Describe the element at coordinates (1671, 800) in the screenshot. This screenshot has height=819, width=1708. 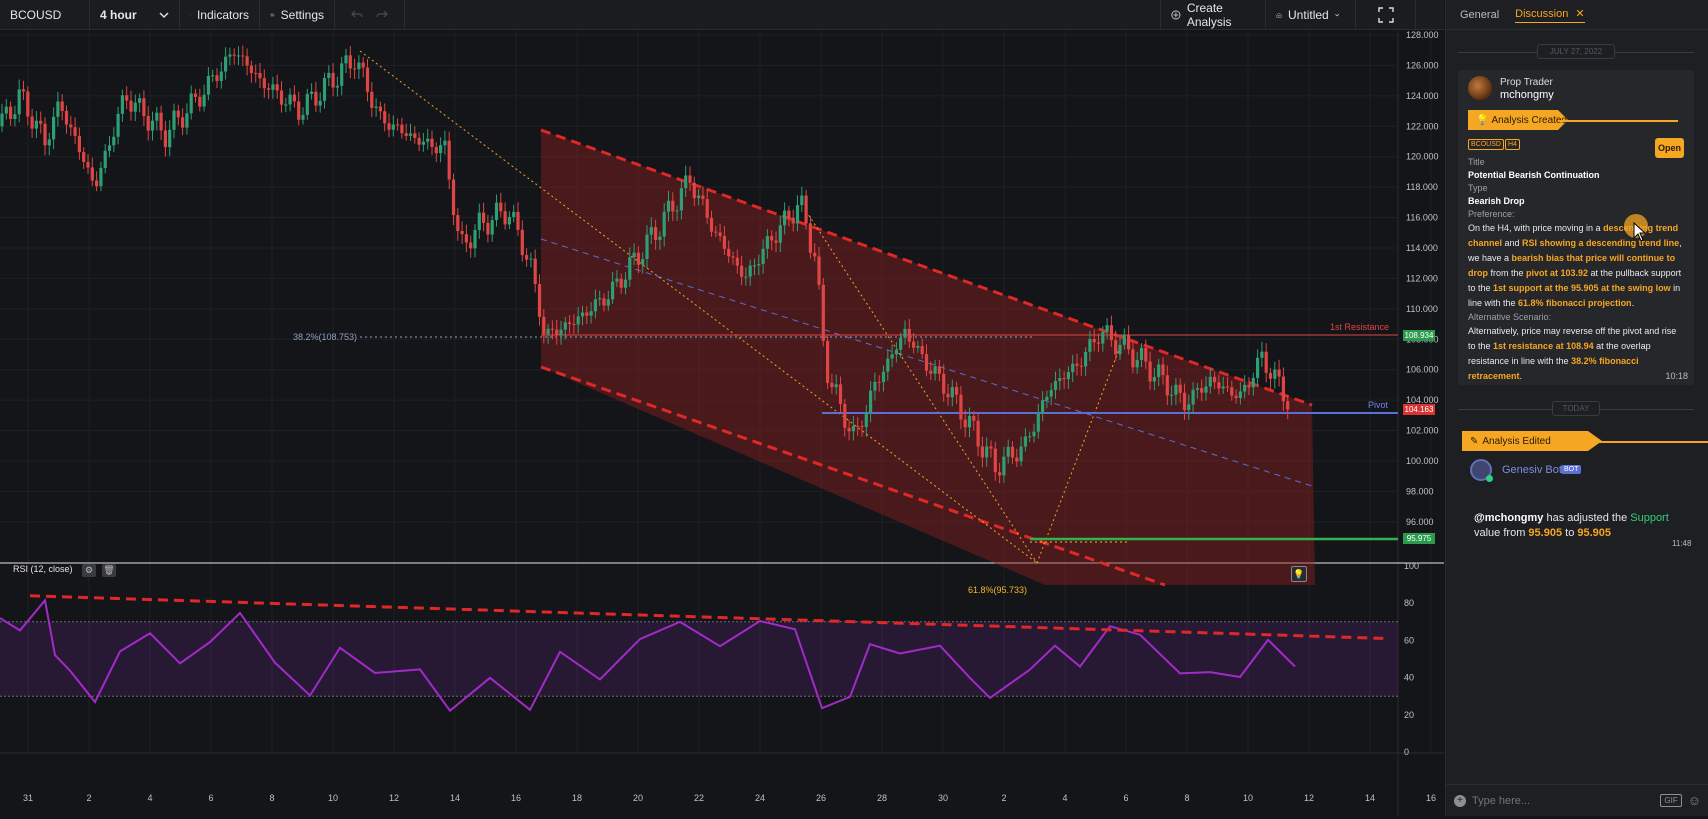
I see `gif-button: GIF` at that location.